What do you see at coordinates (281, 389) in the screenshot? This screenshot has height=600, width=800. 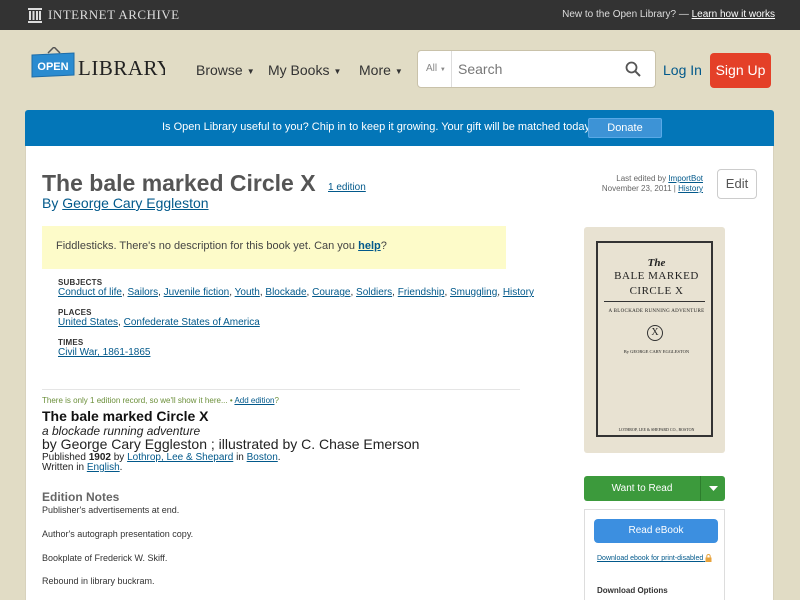 I see `section-divider` at bounding box center [281, 389].